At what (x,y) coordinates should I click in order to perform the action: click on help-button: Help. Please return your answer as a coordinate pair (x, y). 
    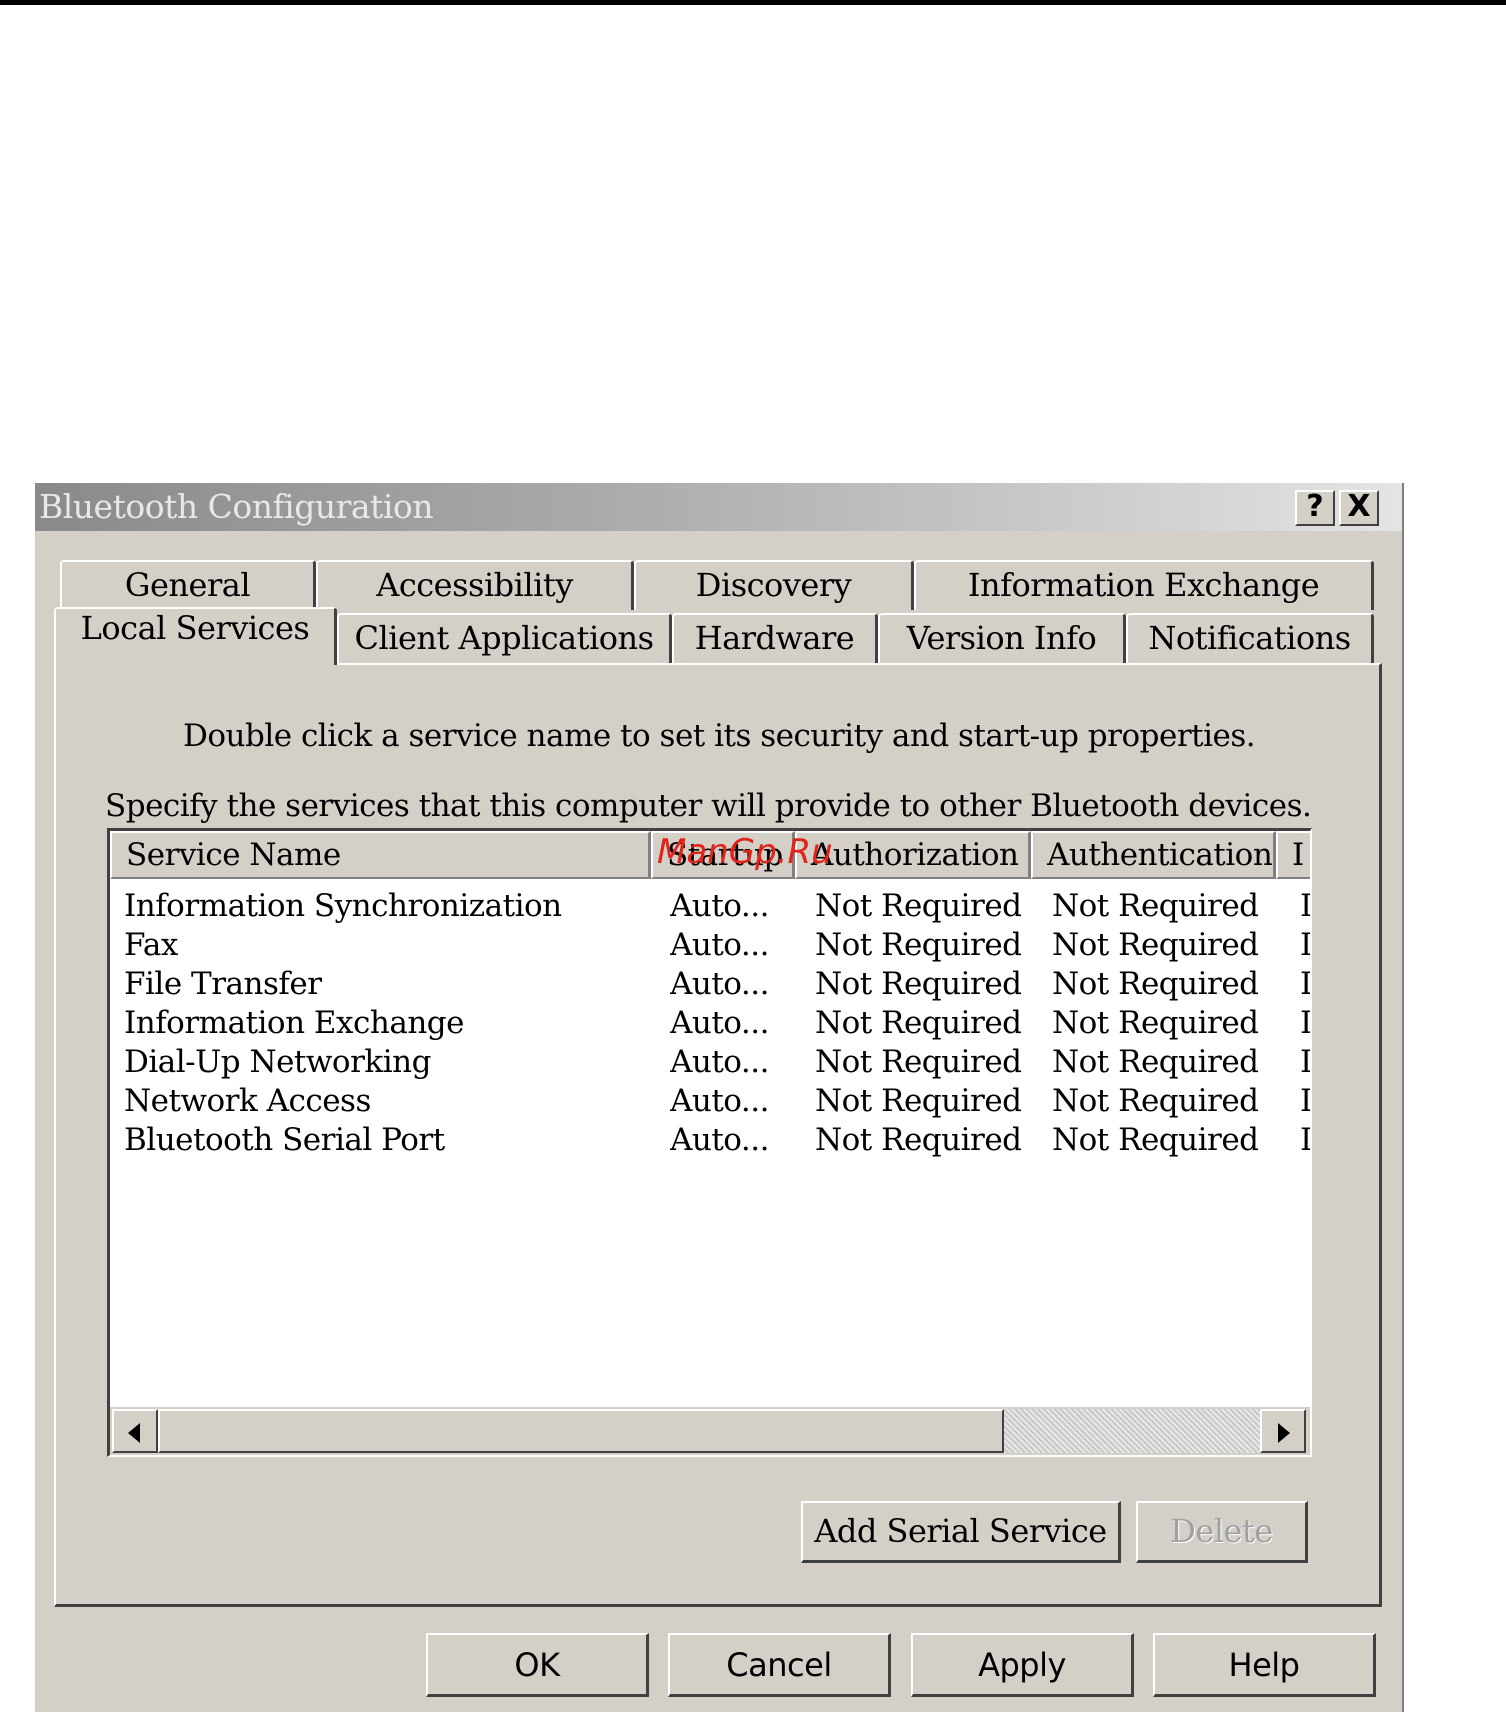
    Looking at the image, I should click on (1264, 1665).